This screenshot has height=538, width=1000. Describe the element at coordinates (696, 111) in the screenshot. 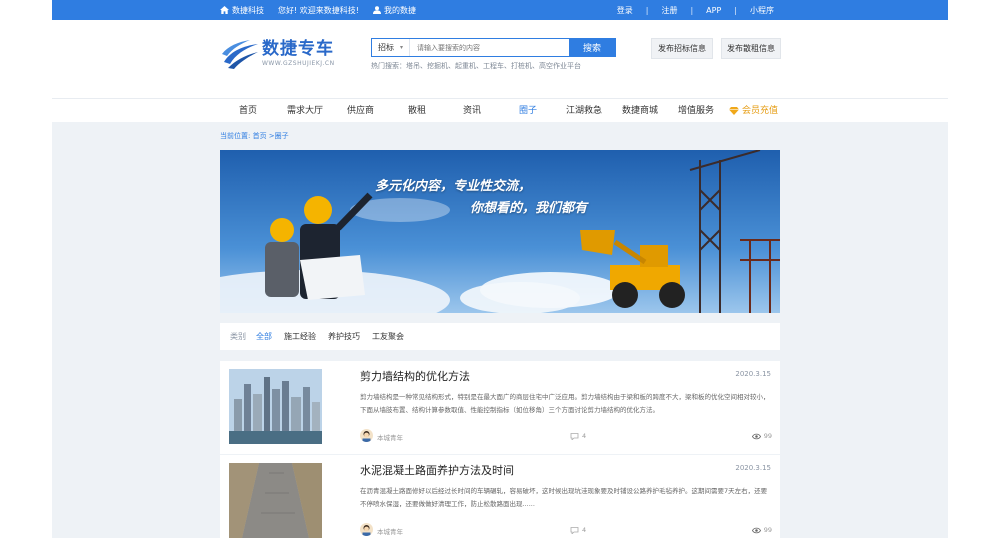

I see `nav-value-added: 增值服务` at that location.